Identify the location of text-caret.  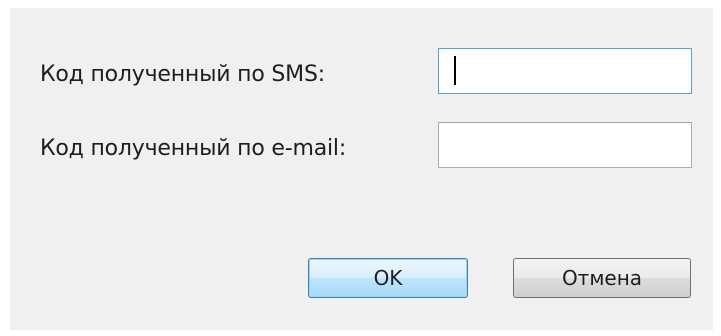
(455, 70).